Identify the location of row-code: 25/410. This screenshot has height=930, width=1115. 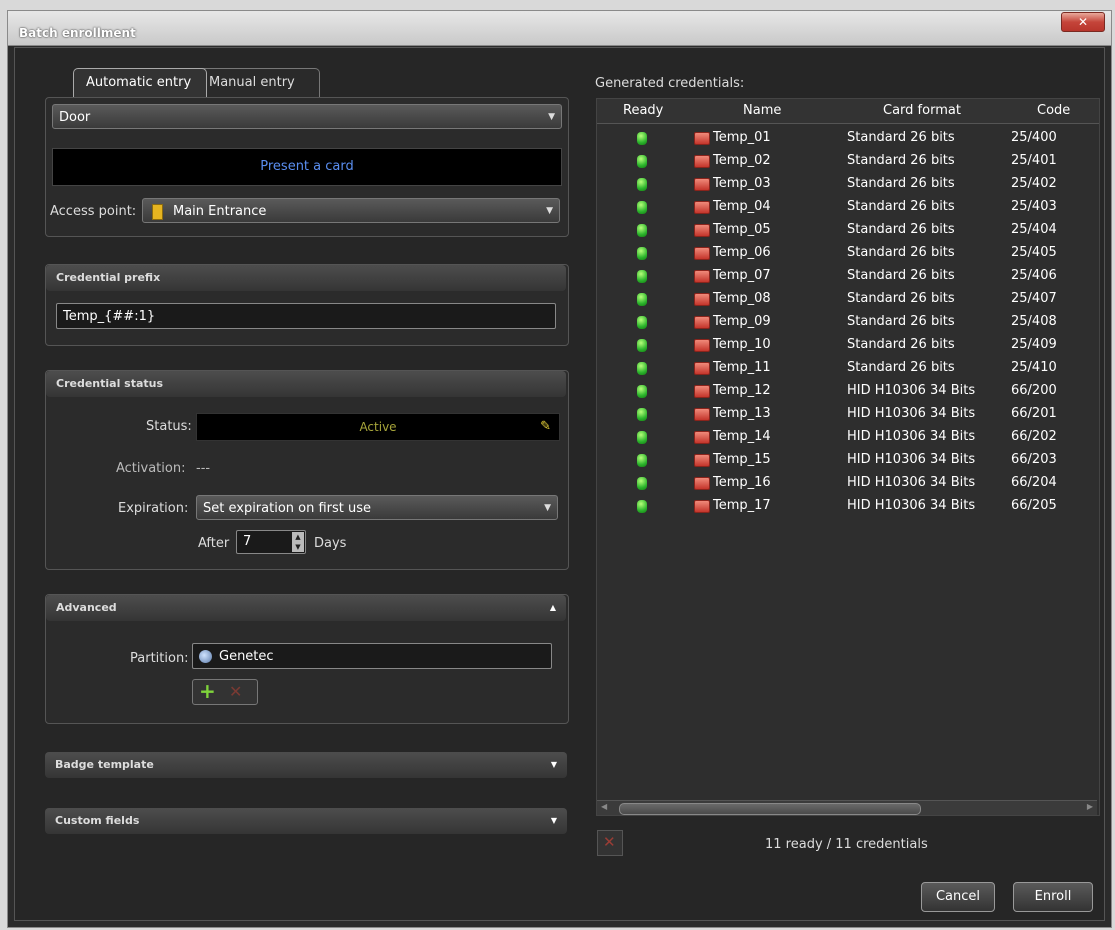
(1034, 367).